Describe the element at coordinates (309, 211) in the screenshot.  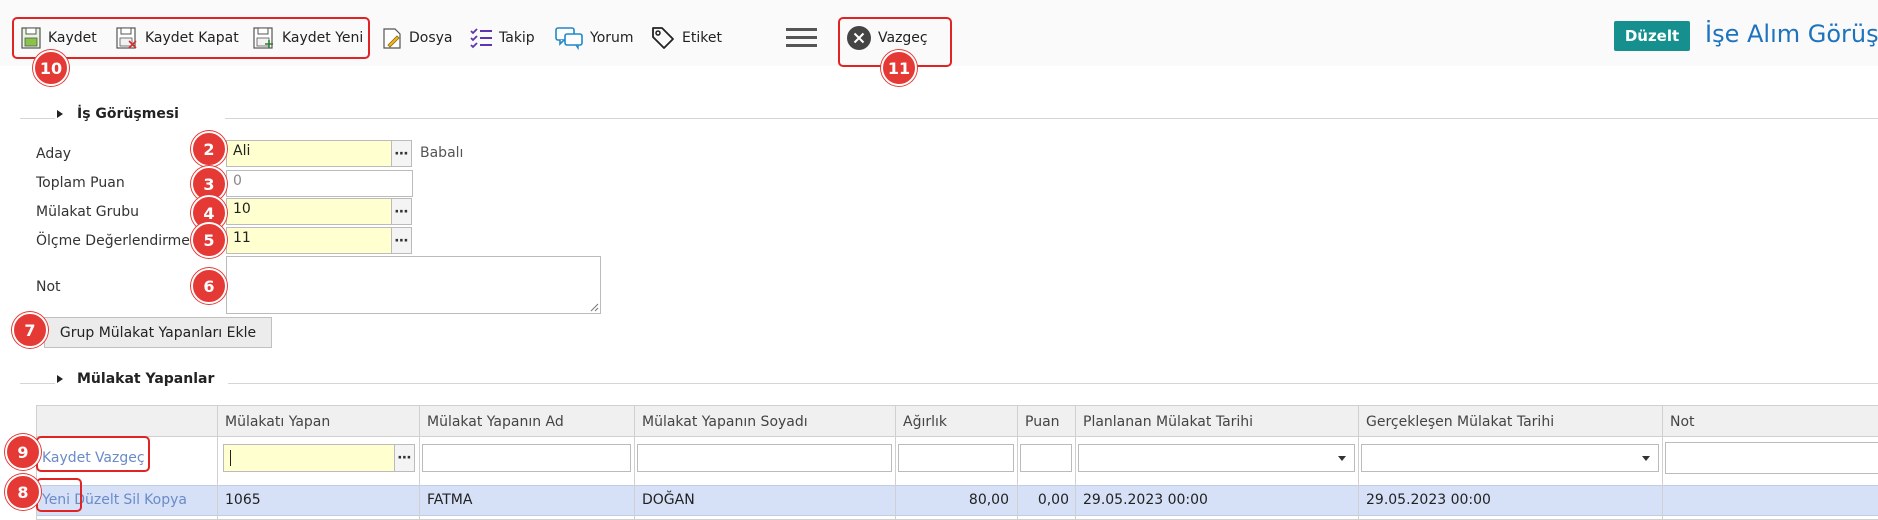
I see `interview-group-input: 10` at that location.